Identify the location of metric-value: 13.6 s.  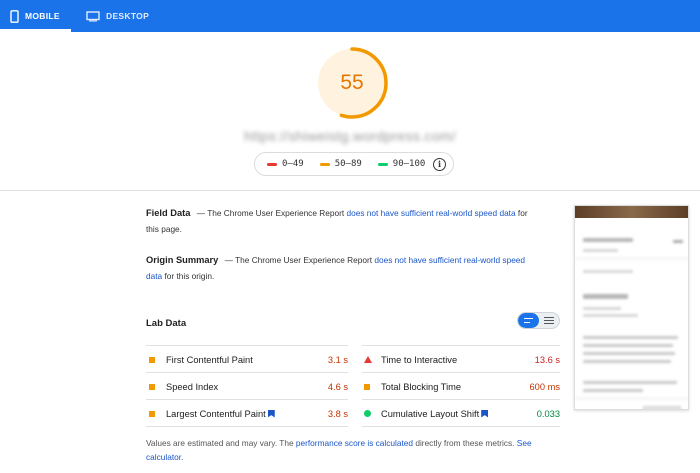
(547, 359).